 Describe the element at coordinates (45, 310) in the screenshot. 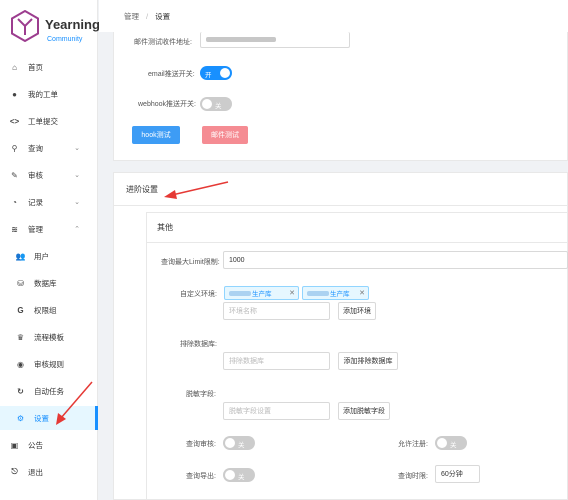

I see `sidebar-item-label: 权限组` at that location.